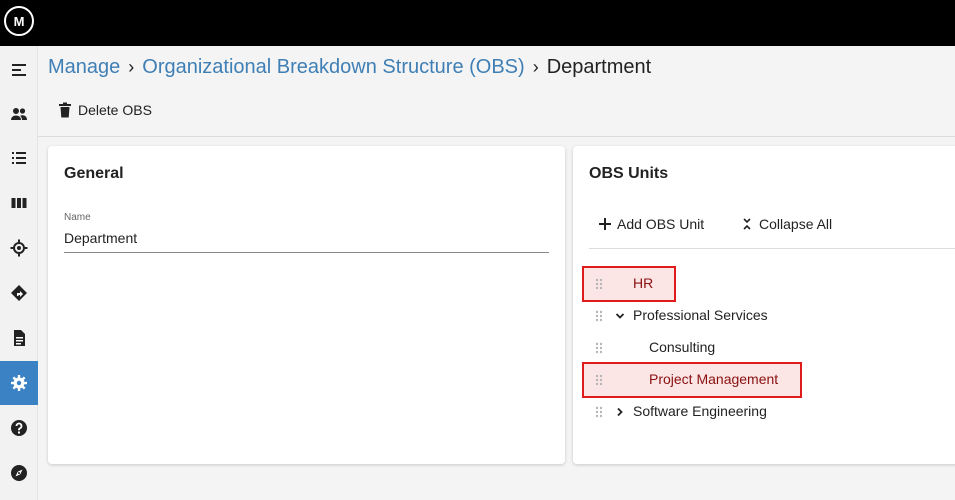  What do you see at coordinates (496, 112) in the screenshot?
I see `page-toolbar: Delete OBS` at bounding box center [496, 112].